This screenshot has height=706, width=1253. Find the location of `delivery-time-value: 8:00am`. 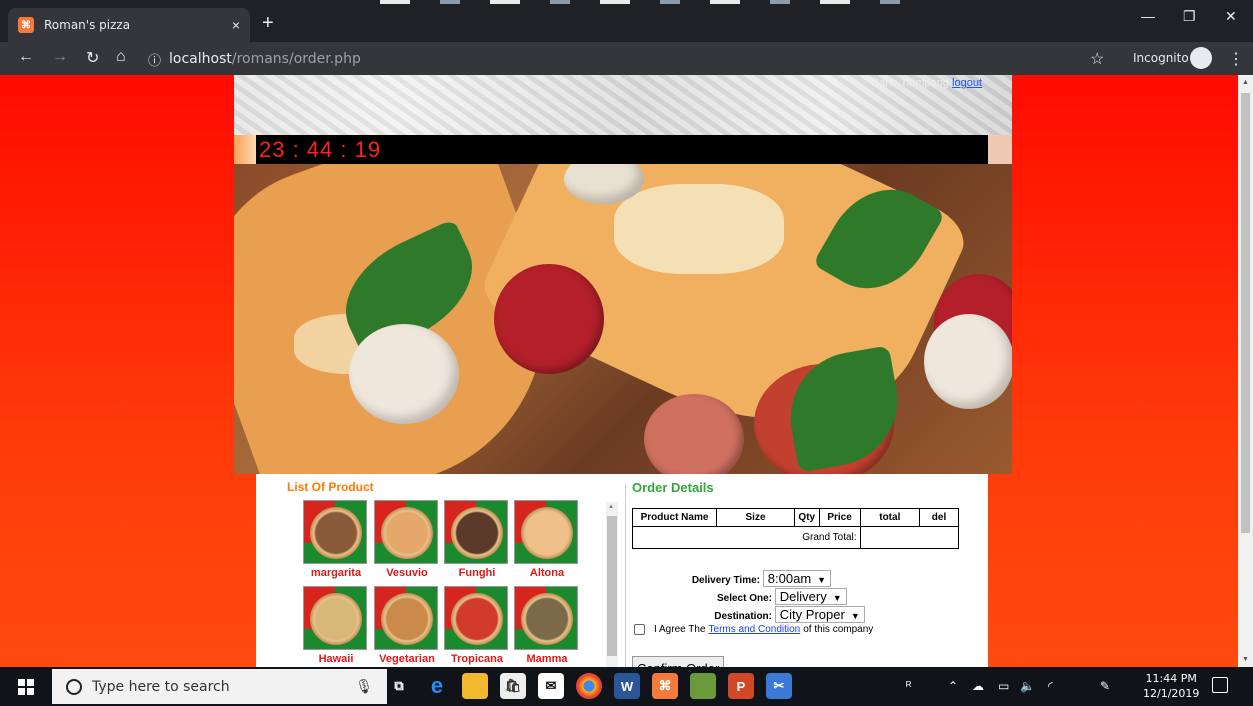

delivery-time-value: 8:00am is located at coordinates (789, 578).